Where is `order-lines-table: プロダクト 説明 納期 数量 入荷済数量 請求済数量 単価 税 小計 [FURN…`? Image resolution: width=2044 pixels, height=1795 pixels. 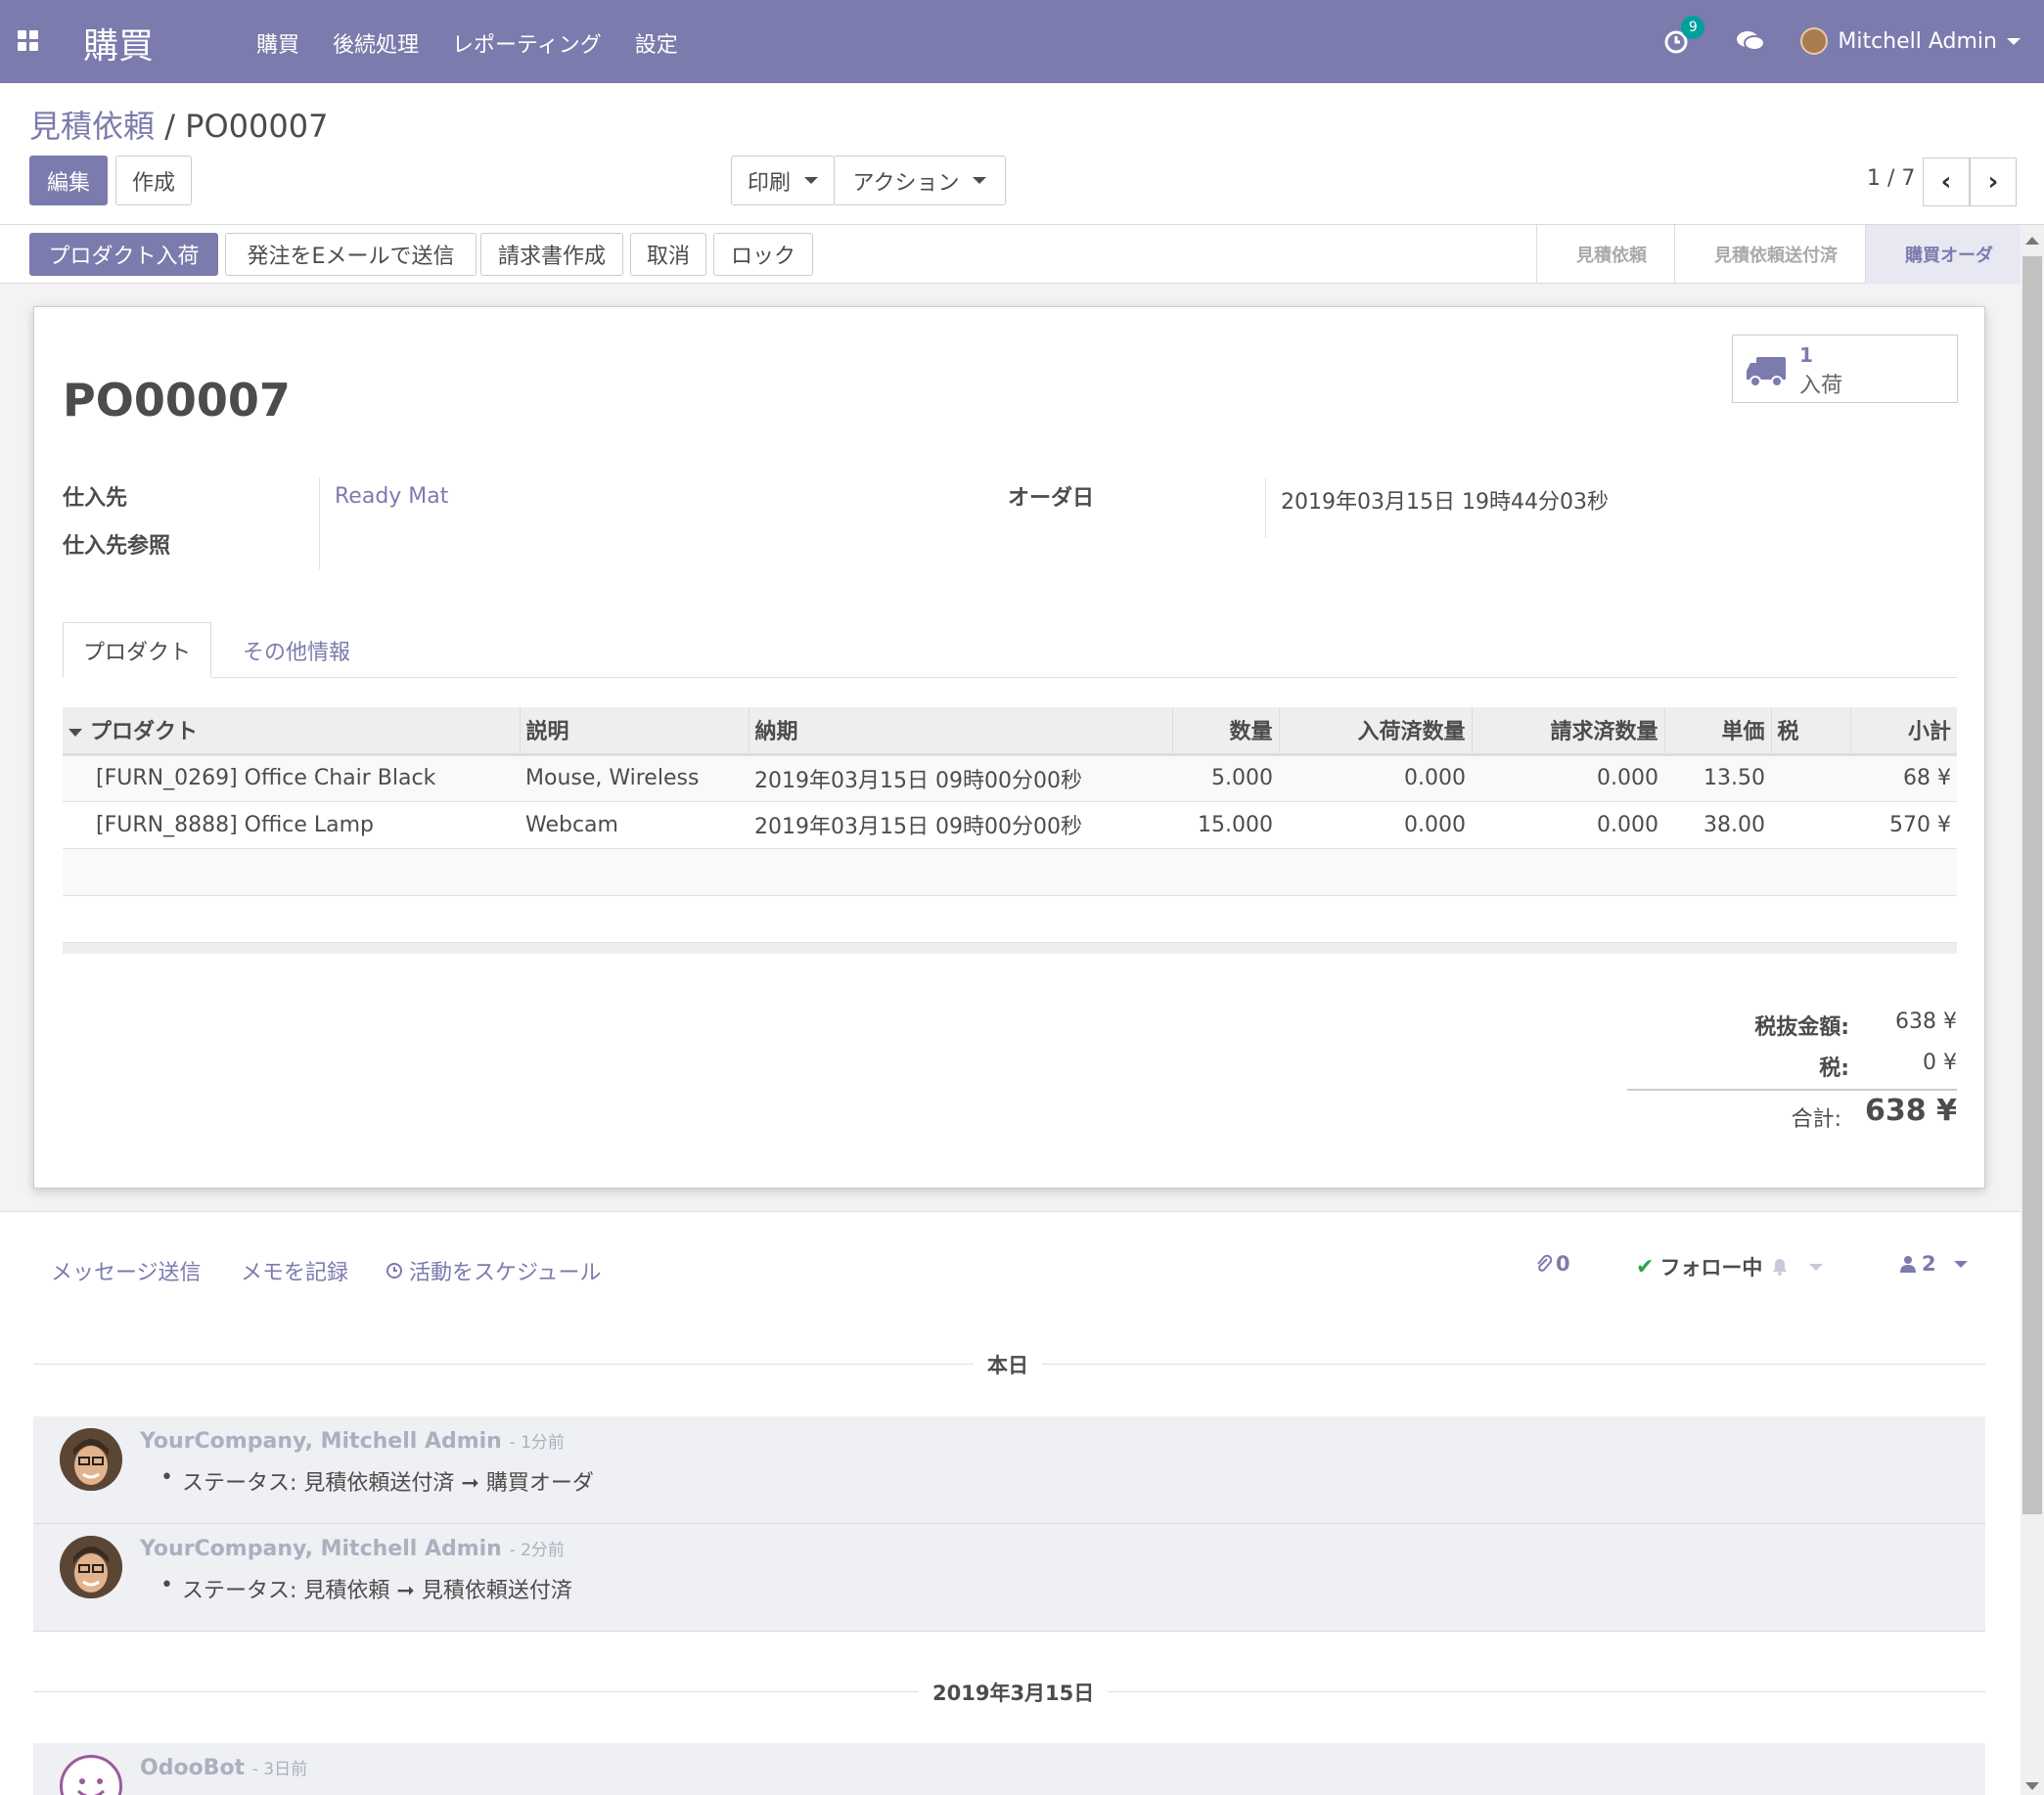
order-lines-table: プロダクト 説明 納期 数量 入荷済数量 請求済数量 単価 税 小計 [FURN… is located at coordinates (1010, 831).